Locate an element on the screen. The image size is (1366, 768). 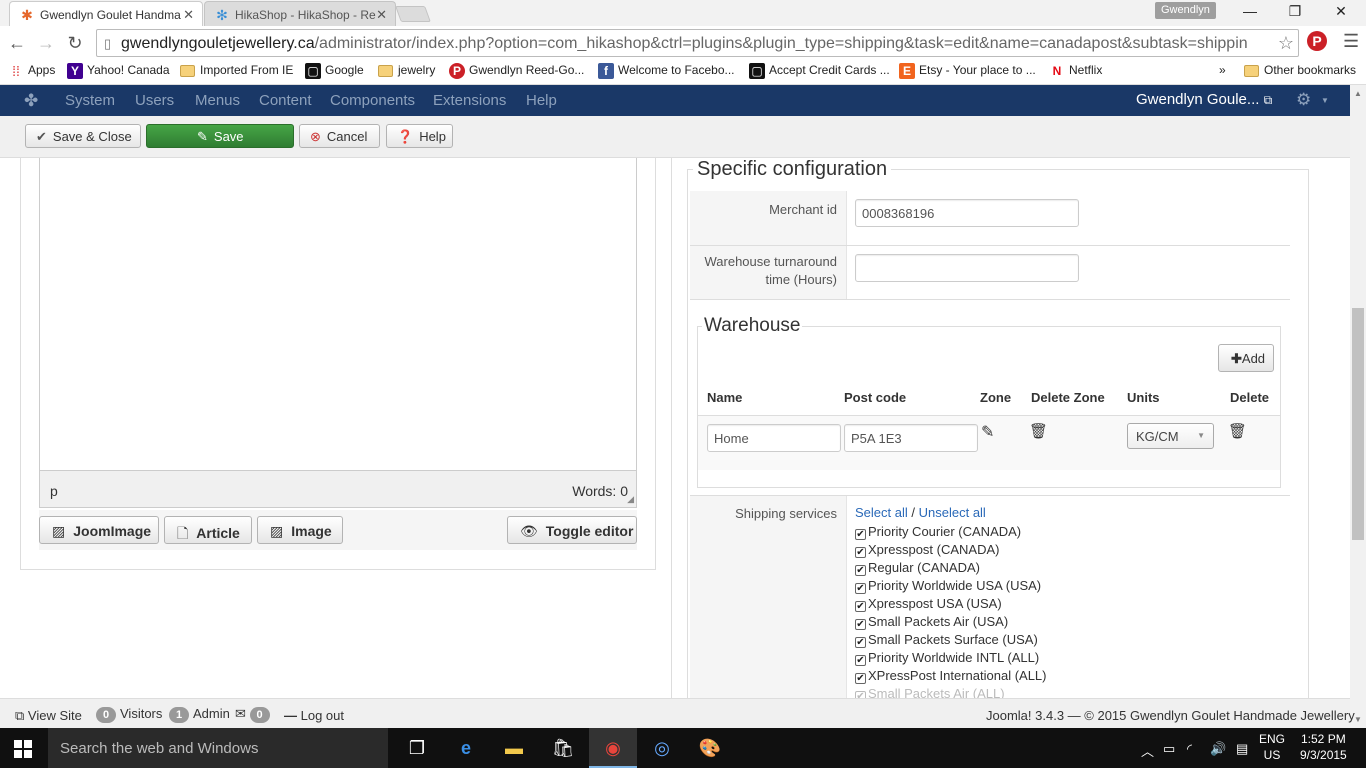
page-scrollbar: ▲ ▼ is located at coordinates (1358, 406).